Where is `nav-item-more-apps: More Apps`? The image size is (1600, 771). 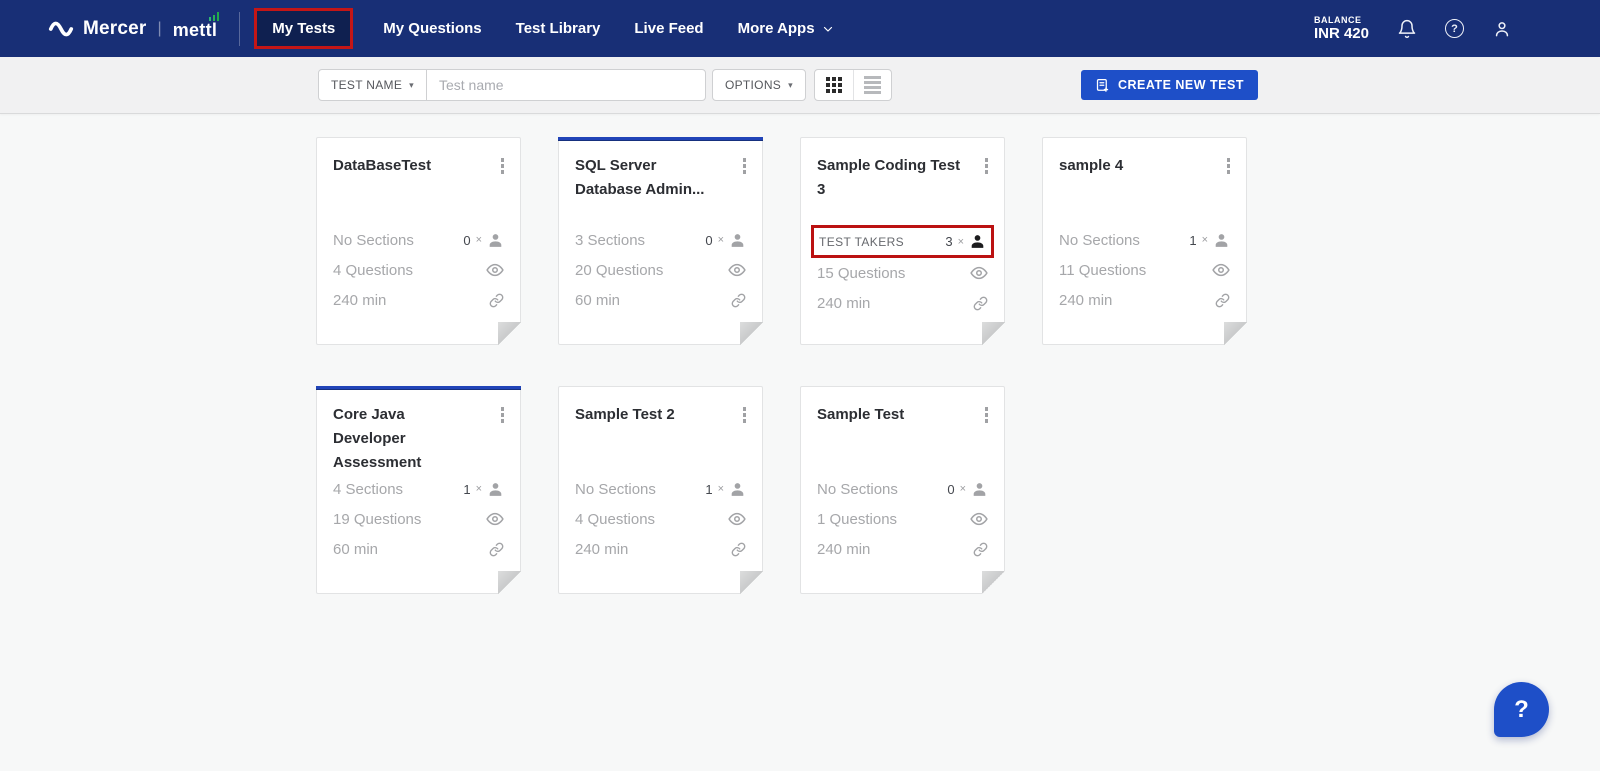
nav-item-more-apps: More Apps is located at coordinates (786, 28).